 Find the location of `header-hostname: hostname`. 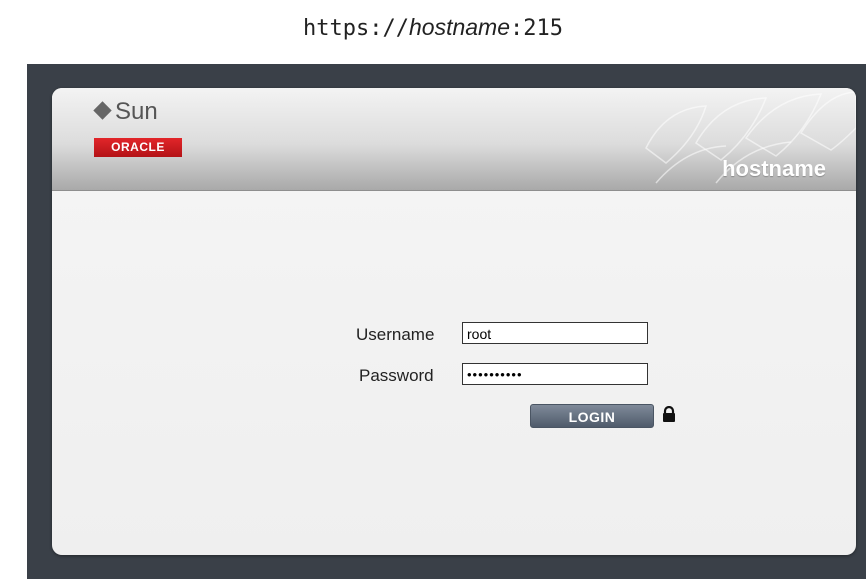

header-hostname: hostname is located at coordinates (774, 168).